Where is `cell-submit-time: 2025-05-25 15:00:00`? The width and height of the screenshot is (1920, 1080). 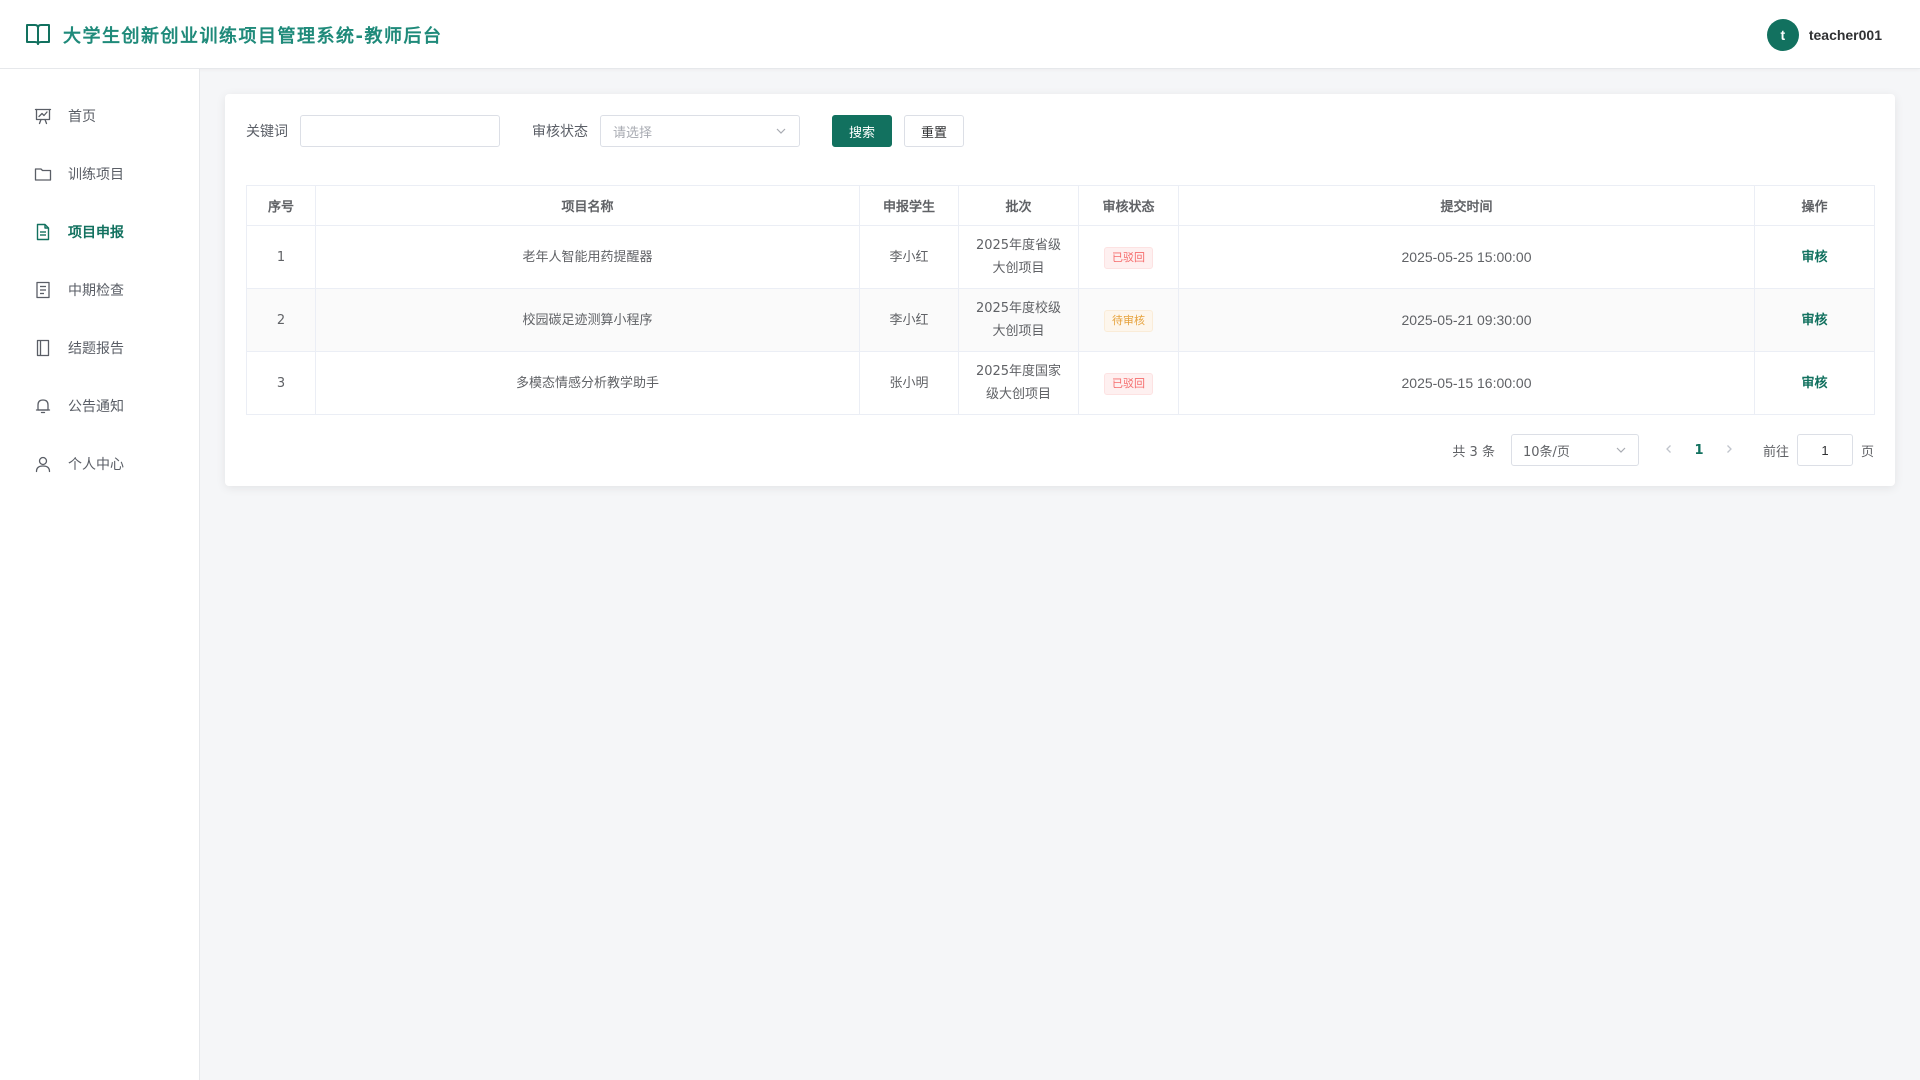
cell-submit-time: 2025-05-25 15:00:00 is located at coordinates (1466, 257).